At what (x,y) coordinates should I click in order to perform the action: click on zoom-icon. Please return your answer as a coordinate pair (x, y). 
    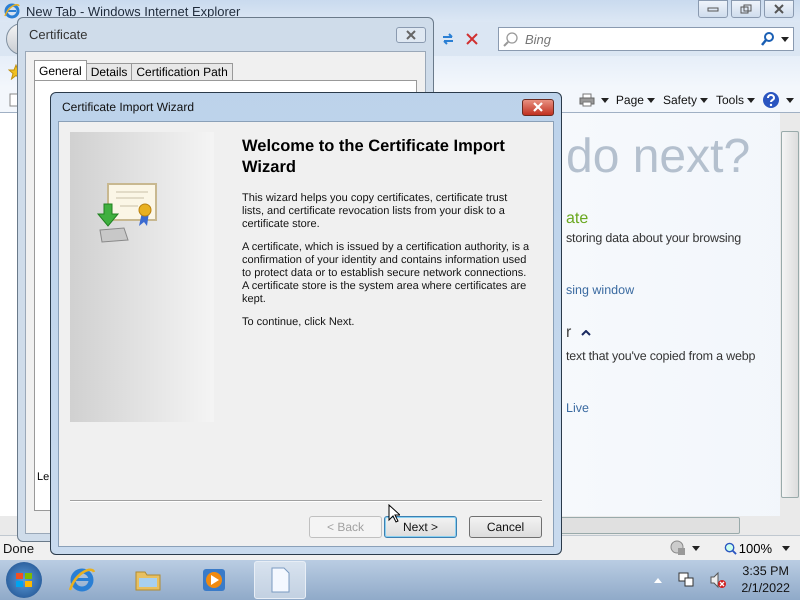
    Looking at the image, I should click on (730, 548).